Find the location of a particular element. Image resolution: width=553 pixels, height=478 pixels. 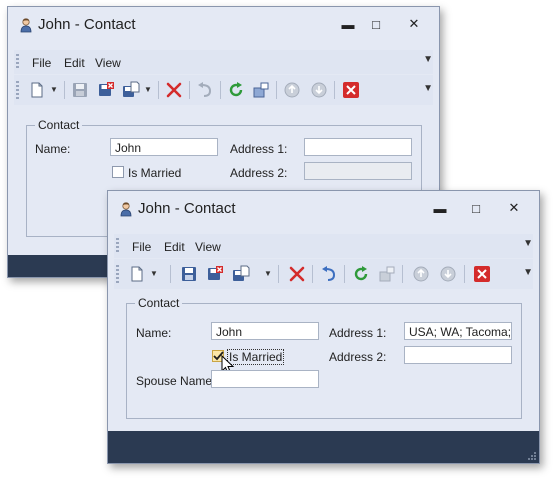

status-bar is located at coordinates (323, 447).